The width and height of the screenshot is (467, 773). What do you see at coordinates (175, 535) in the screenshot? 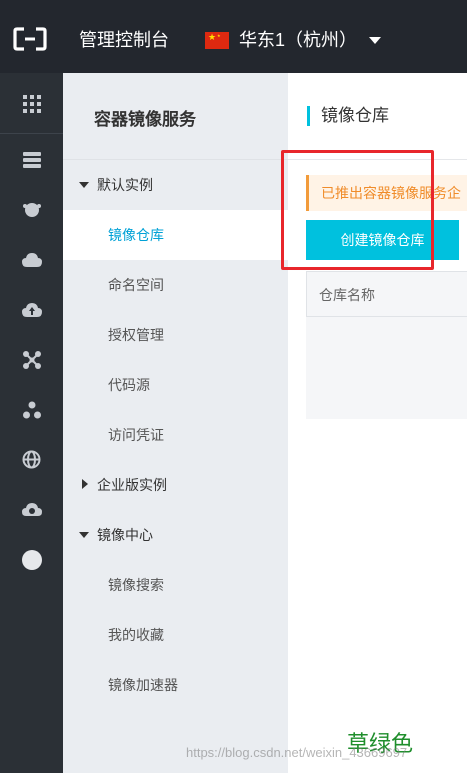
I see `nav-group-image-center: 镜像中心` at bounding box center [175, 535].